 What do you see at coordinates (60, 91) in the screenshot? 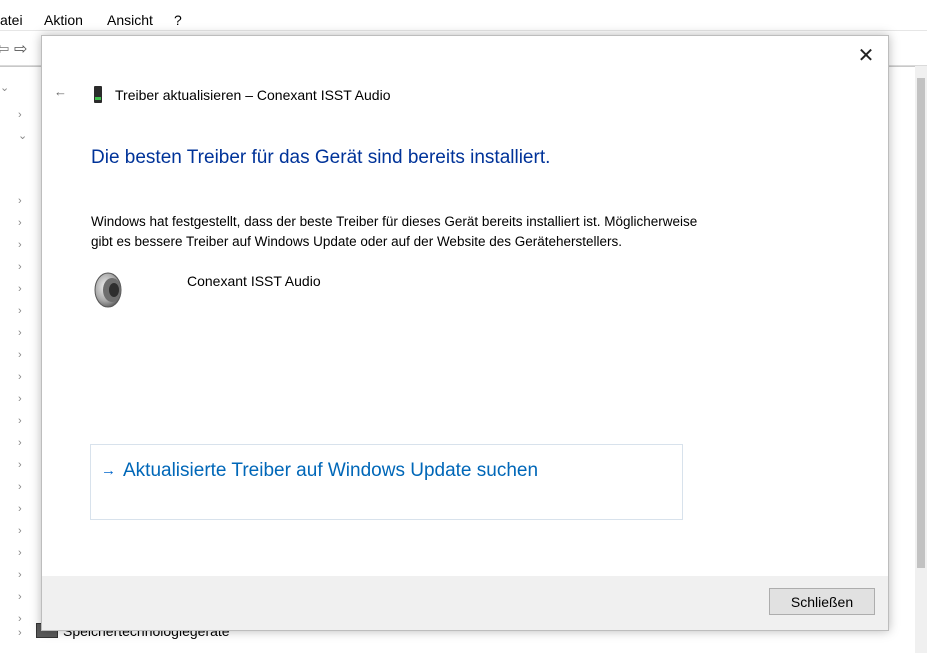
I see `back-icon: ←` at bounding box center [60, 91].